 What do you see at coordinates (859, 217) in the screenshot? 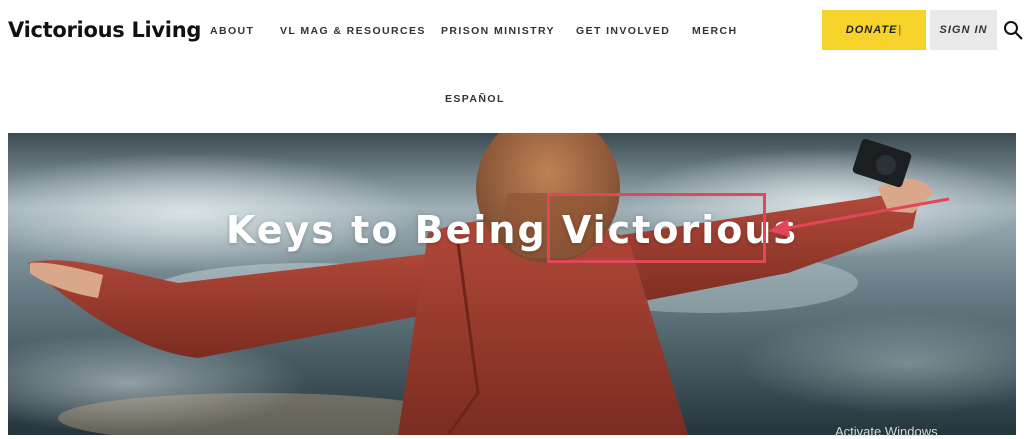
I see `annotation-arrow-icon` at bounding box center [859, 217].